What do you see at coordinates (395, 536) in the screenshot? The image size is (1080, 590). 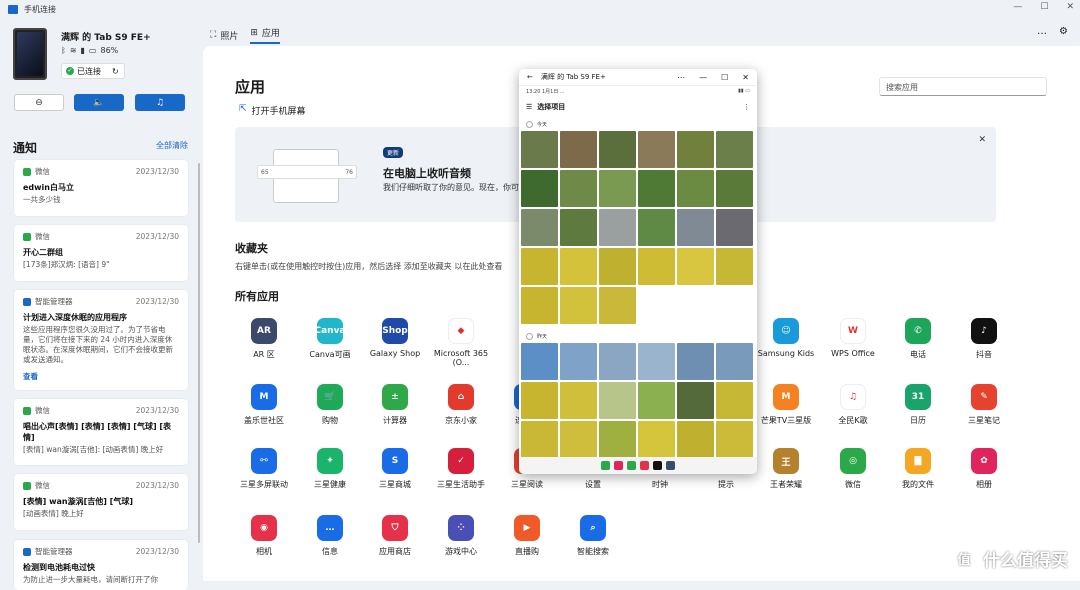 I see `app-tile: ⛉ 应用商店` at bounding box center [395, 536].